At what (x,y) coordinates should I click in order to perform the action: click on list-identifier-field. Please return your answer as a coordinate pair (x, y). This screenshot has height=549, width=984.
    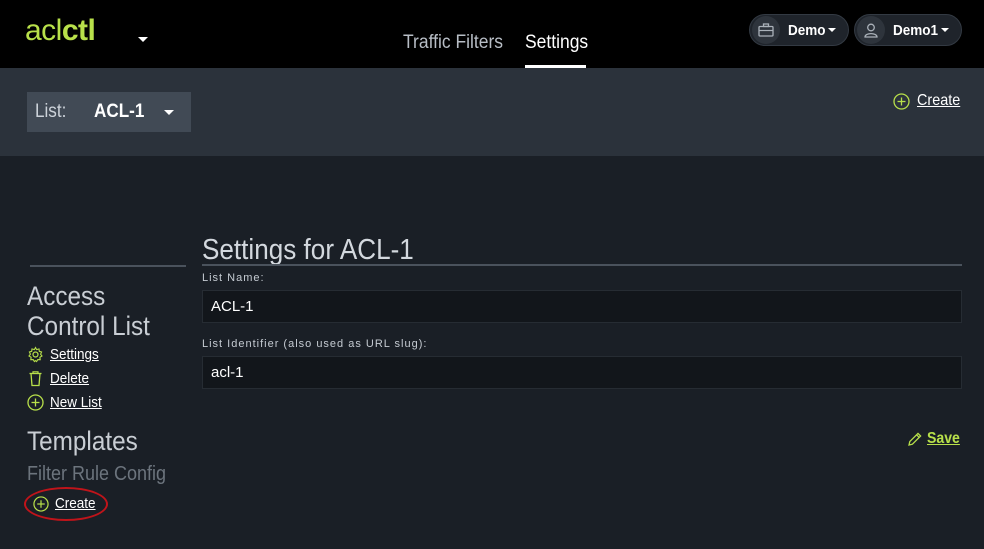
    Looking at the image, I should click on (582, 372).